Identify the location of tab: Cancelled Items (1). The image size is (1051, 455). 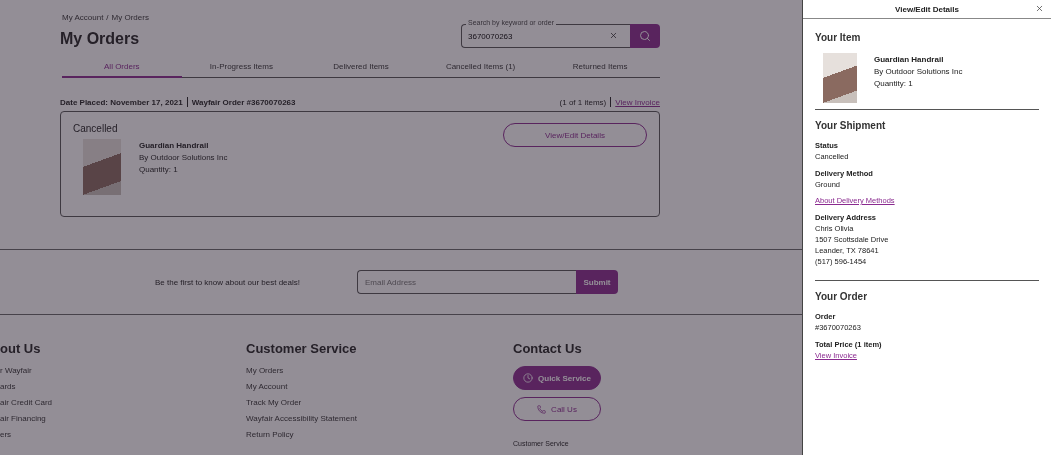
(480, 70).